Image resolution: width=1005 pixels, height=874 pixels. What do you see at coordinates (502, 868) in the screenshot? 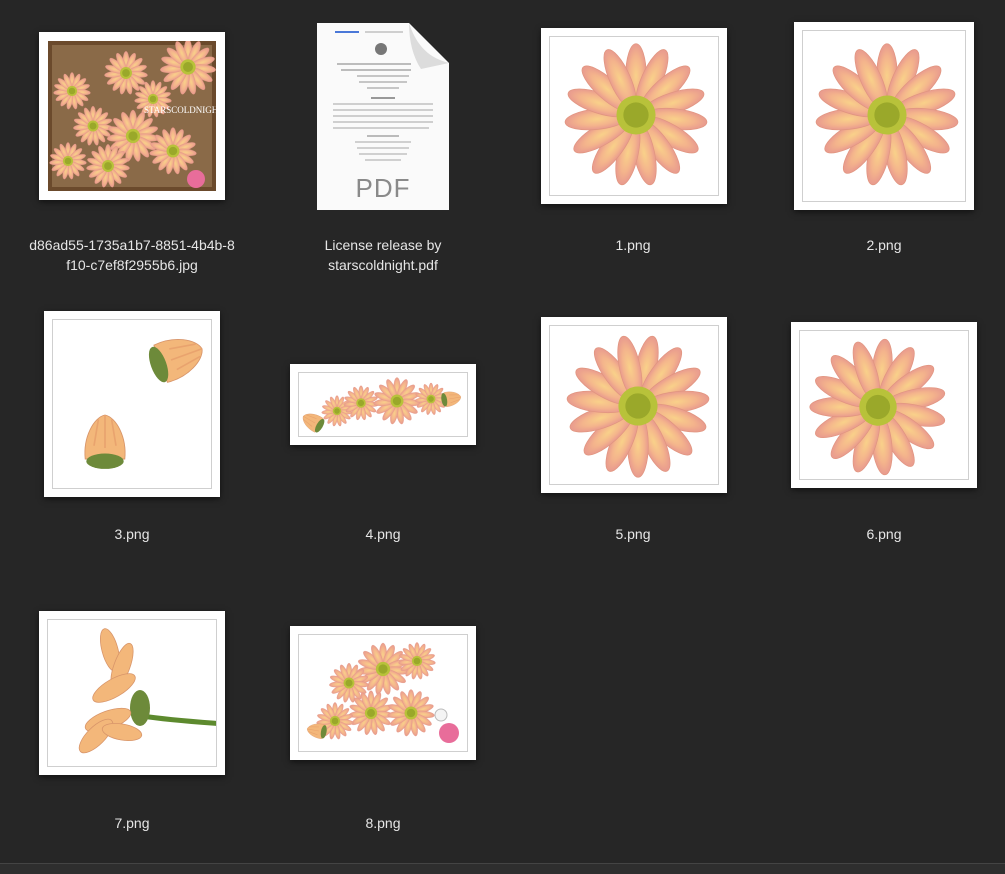
I see `bottom-status-bar` at bounding box center [502, 868].